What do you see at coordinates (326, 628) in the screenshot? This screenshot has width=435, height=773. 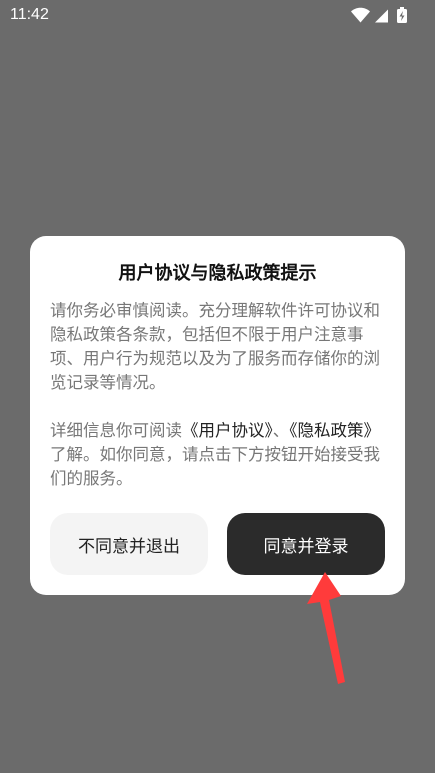 I see `annotation-arrow-icon` at bounding box center [326, 628].